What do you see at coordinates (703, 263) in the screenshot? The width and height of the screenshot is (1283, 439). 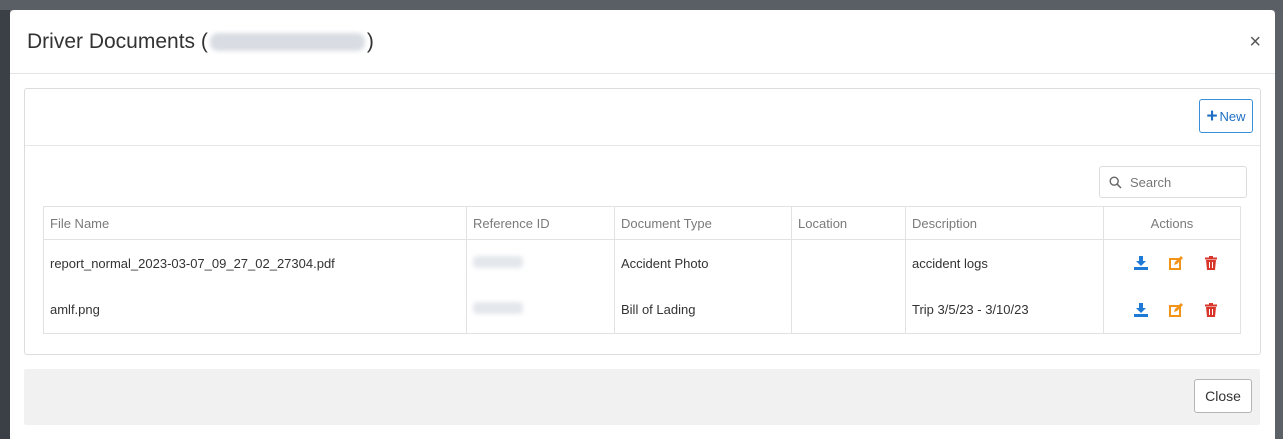 I see `cell-document-type: Accident Photo` at bounding box center [703, 263].